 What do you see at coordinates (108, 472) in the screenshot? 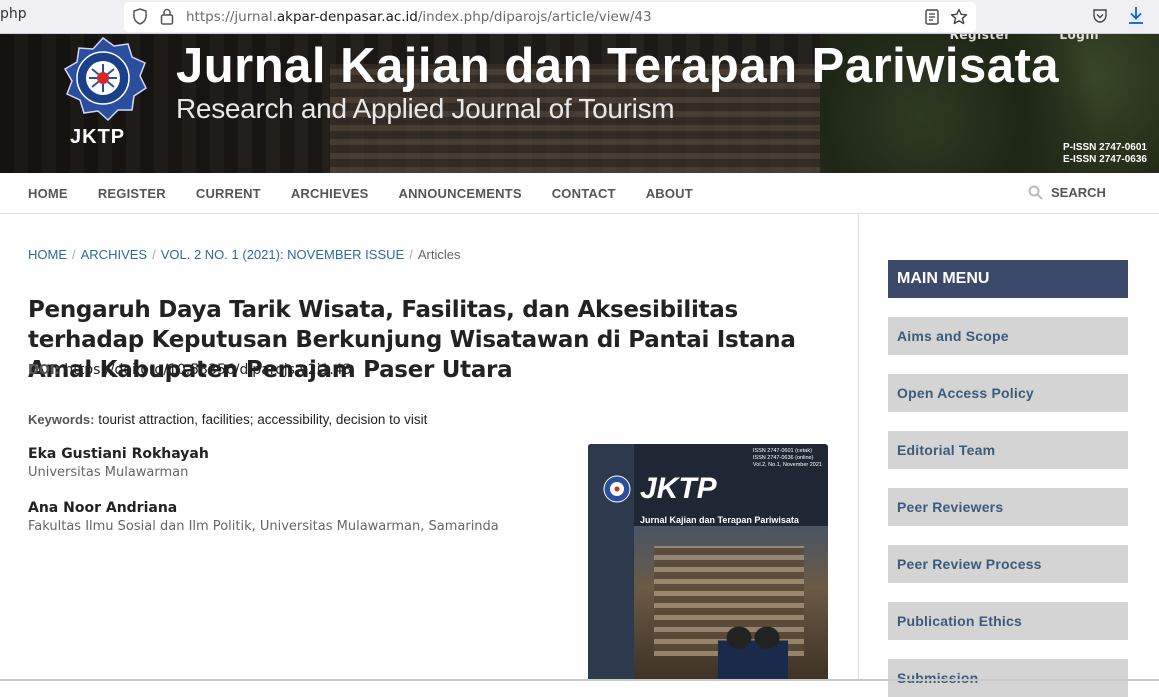
I see `author-affiliation: Universitas Mulawarman` at bounding box center [108, 472].